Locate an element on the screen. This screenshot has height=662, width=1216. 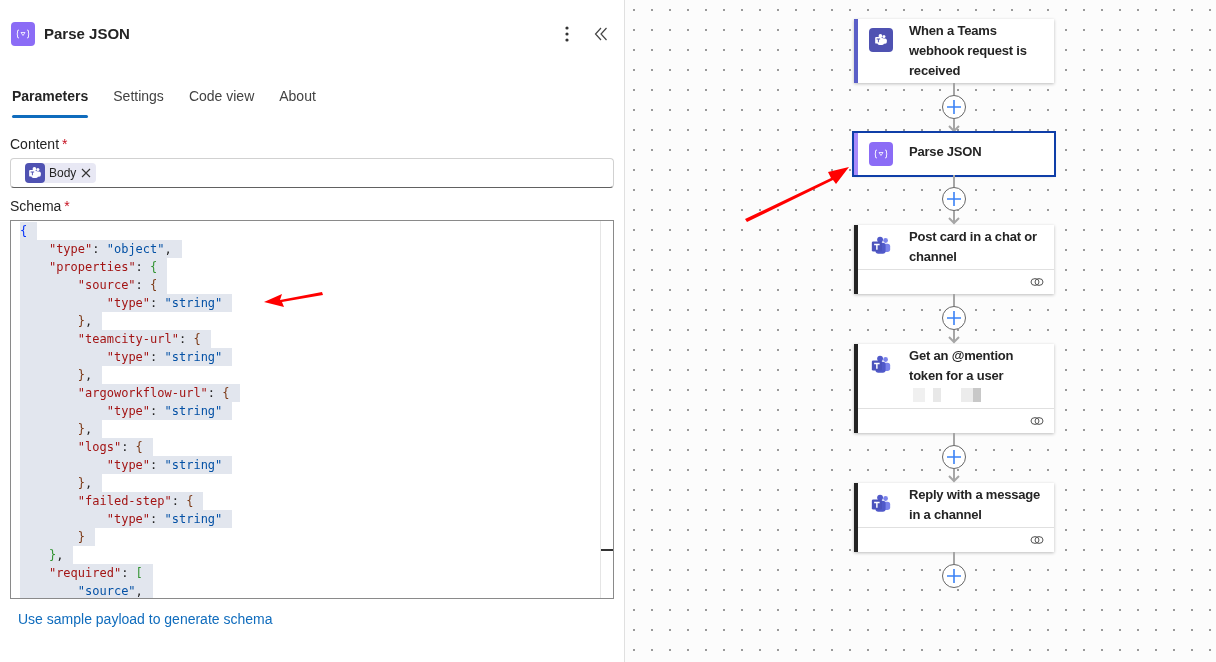
tab: Parameters is located at coordinates (50, 96).